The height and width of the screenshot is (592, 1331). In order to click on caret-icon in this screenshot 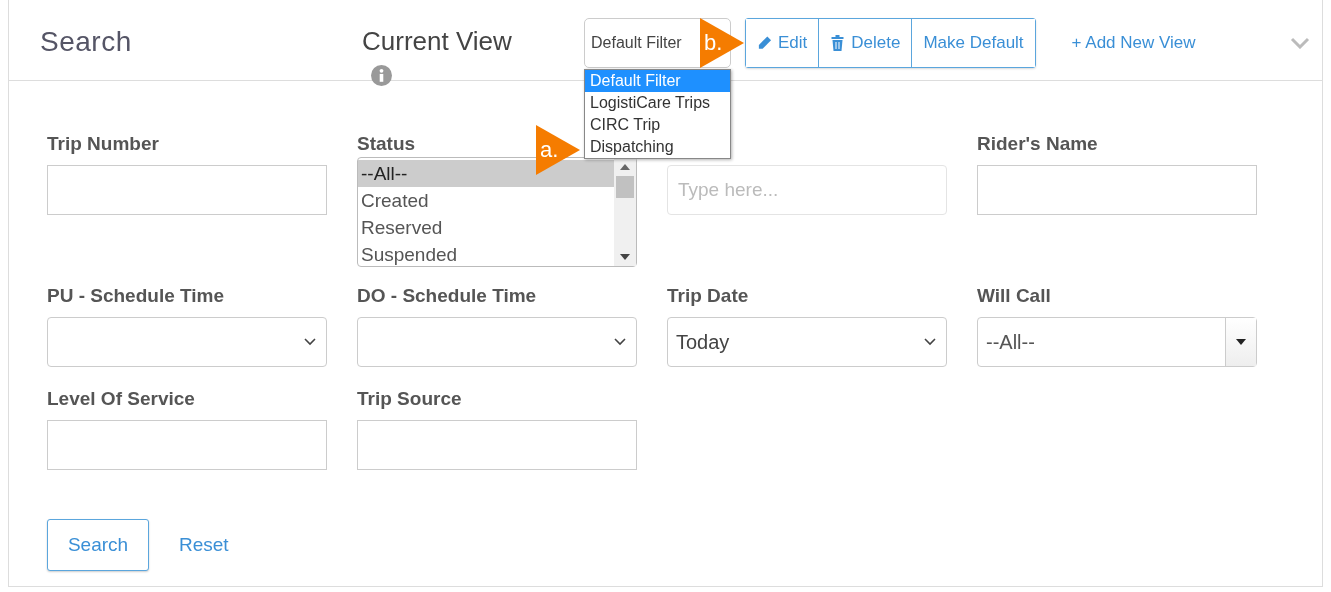, I will do `click(1241, 342)`.